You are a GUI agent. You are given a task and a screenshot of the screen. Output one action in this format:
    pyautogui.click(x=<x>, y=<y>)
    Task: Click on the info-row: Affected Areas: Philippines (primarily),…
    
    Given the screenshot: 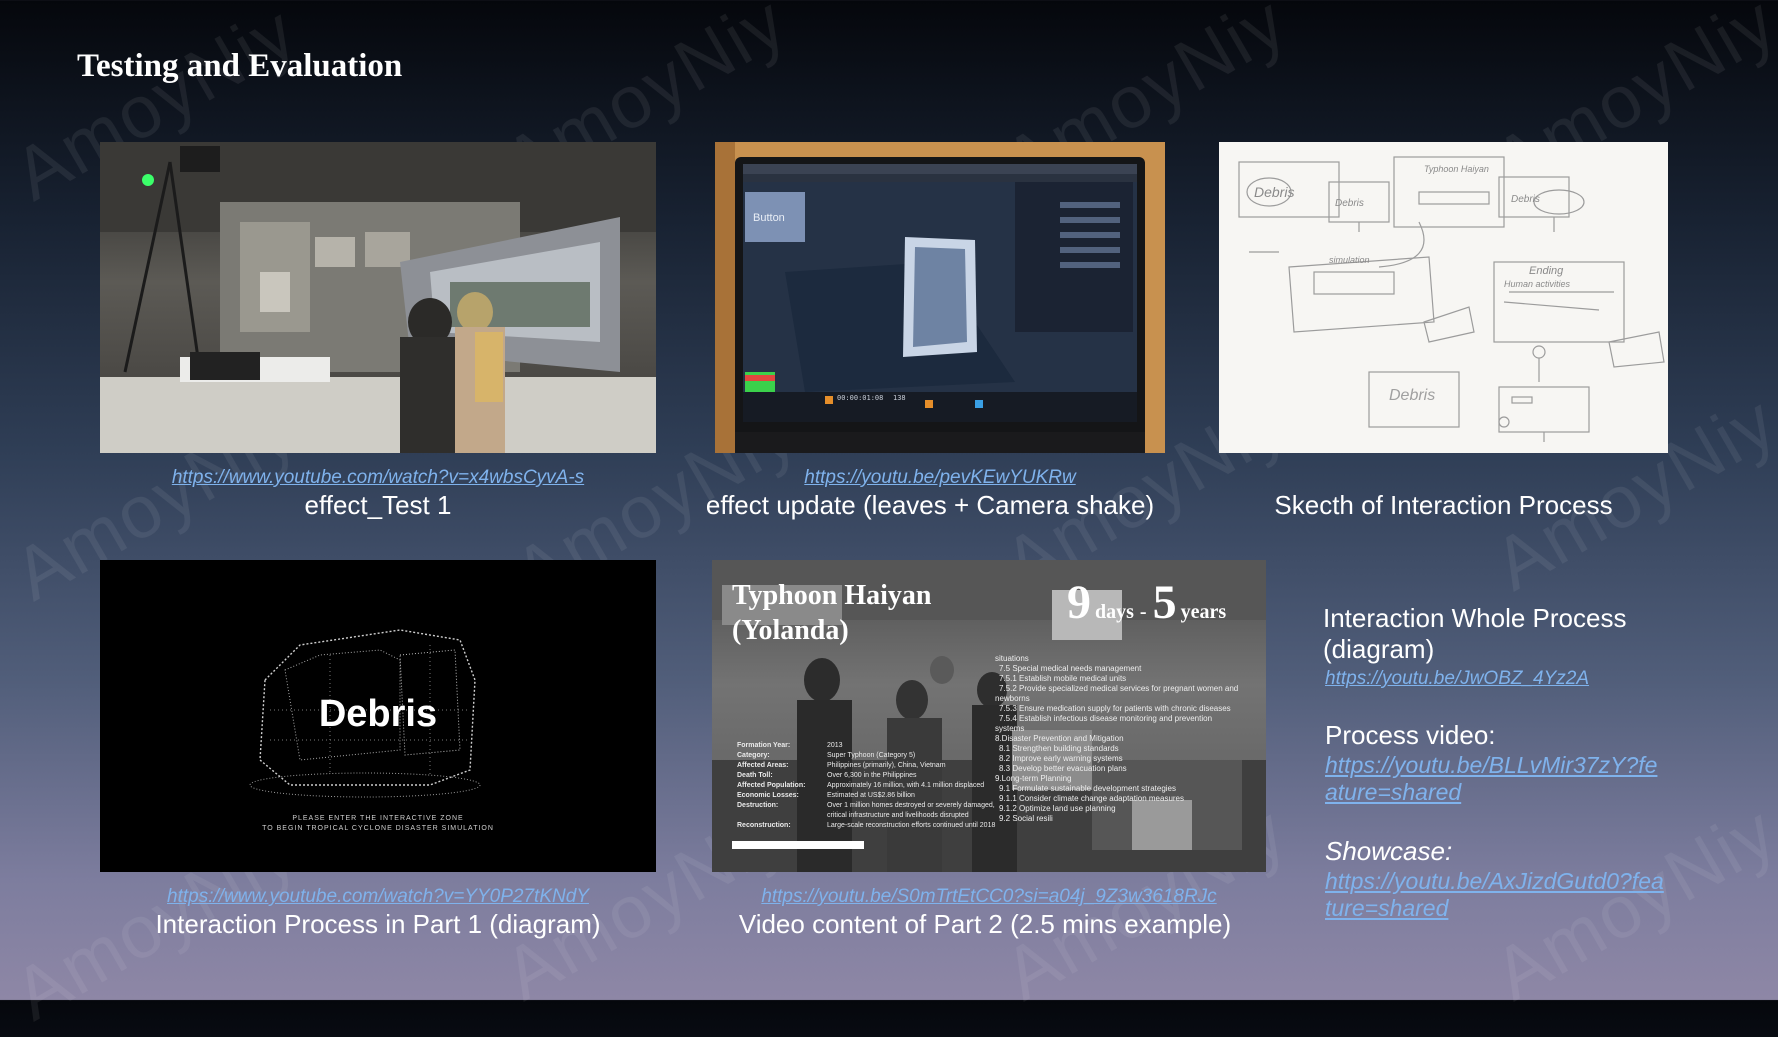 What is the action you would take?
    pyautogui.click(x=841, y=765)
    